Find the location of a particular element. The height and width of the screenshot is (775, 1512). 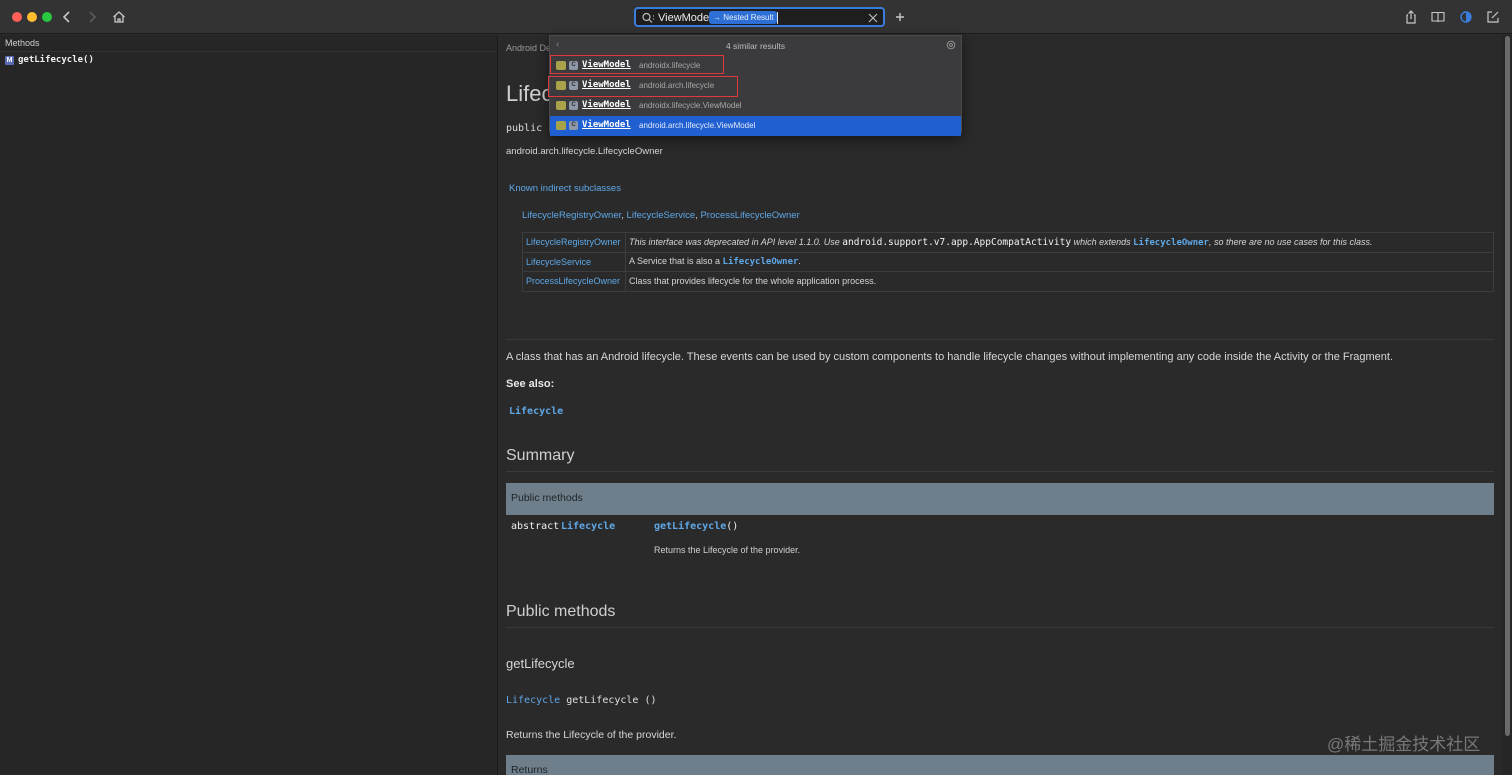

search-query: ViewModel is located at coordinates (685, 18).